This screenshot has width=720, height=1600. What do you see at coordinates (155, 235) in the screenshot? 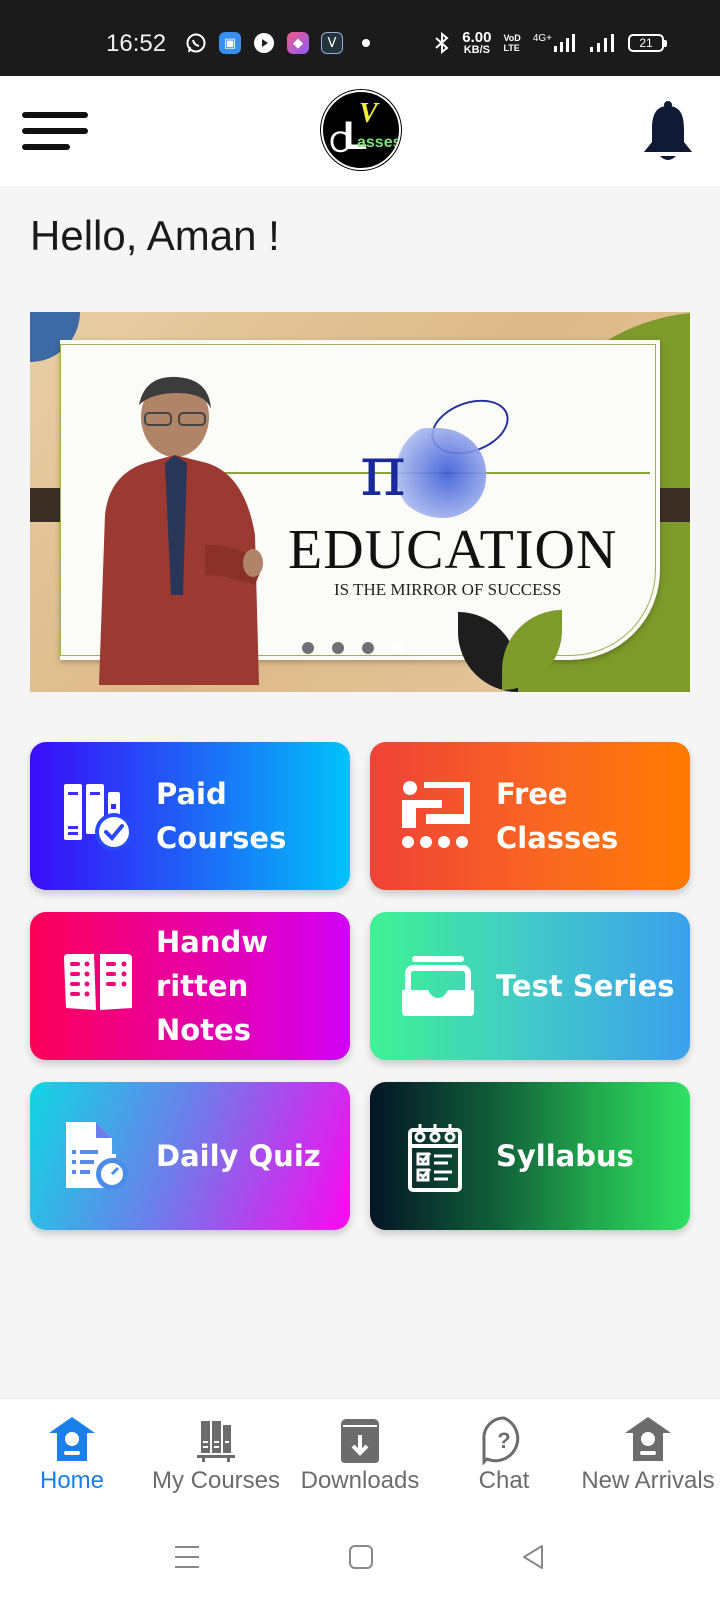
I see `greeting-heading: Hello, Aman !` at bounding box center [155, 235].